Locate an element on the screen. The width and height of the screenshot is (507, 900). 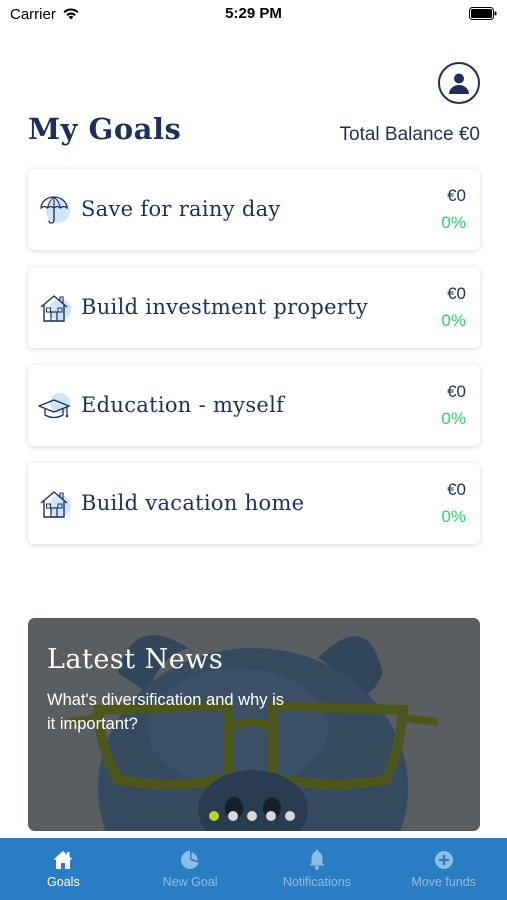
tab-new-goal: New Goal is located at coordinates (190, 869).